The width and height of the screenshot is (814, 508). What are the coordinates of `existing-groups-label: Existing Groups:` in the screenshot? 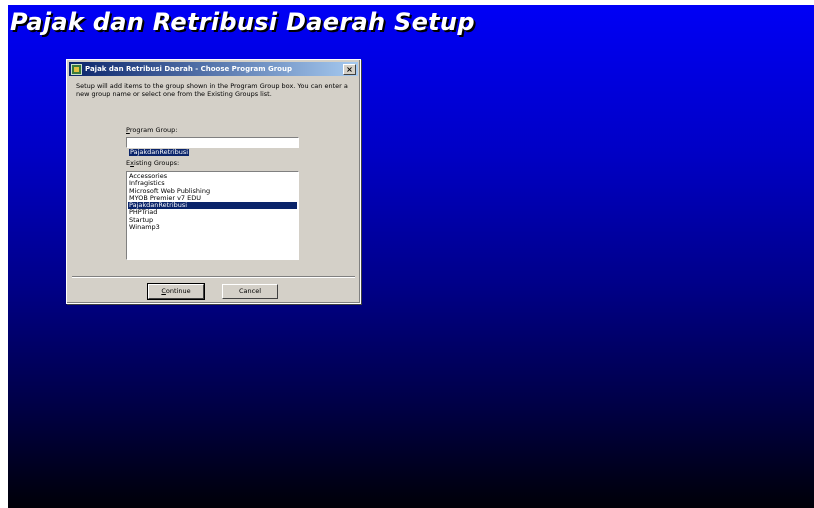 It's located at (152, 163).